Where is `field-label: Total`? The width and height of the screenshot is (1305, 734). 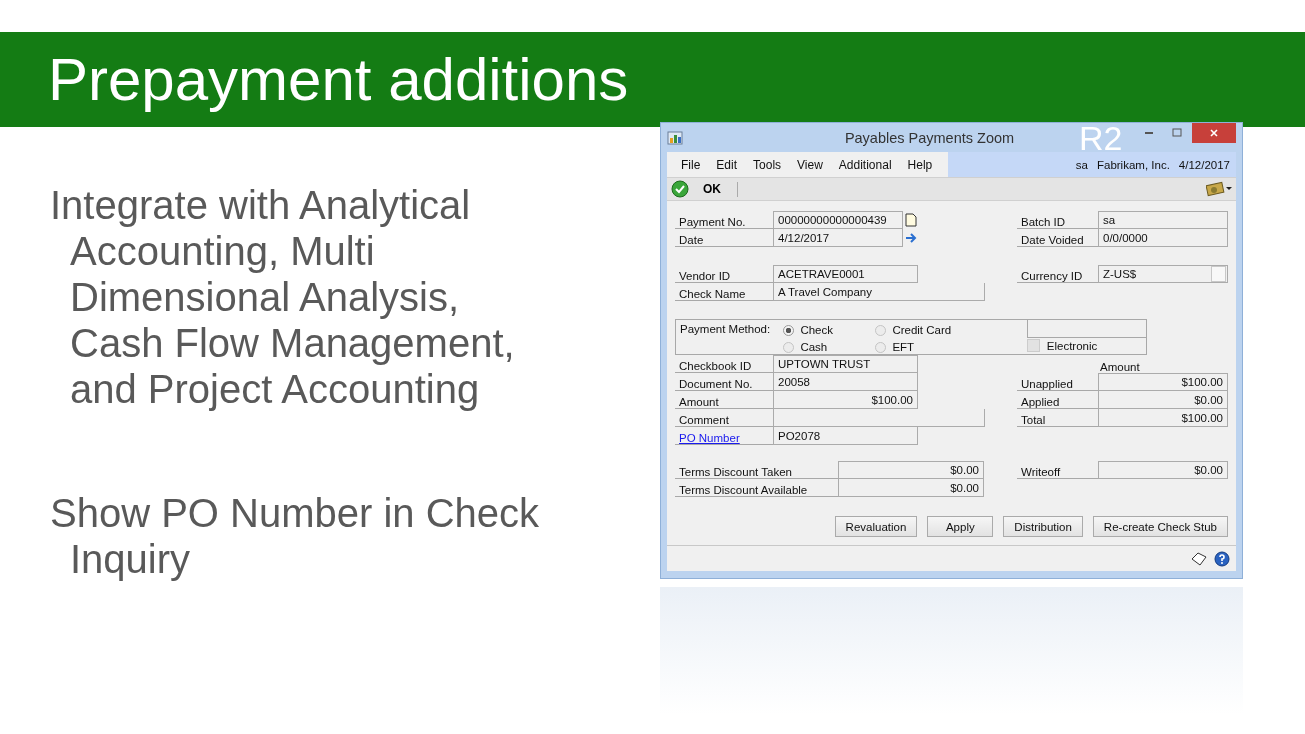 field-label: Total is located at coordinates (1033, 420).